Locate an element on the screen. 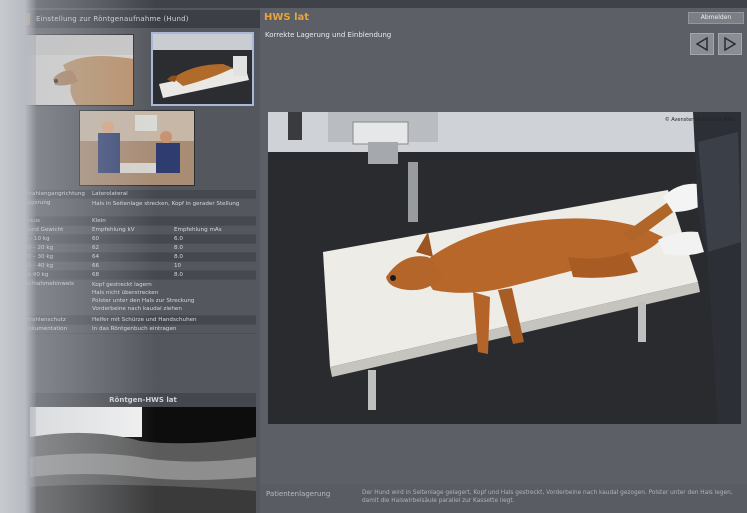 Image resolution: width=747 pixels, height=513 pixels. thumbnail-staff-positioning is located at coordinates (137, 148).